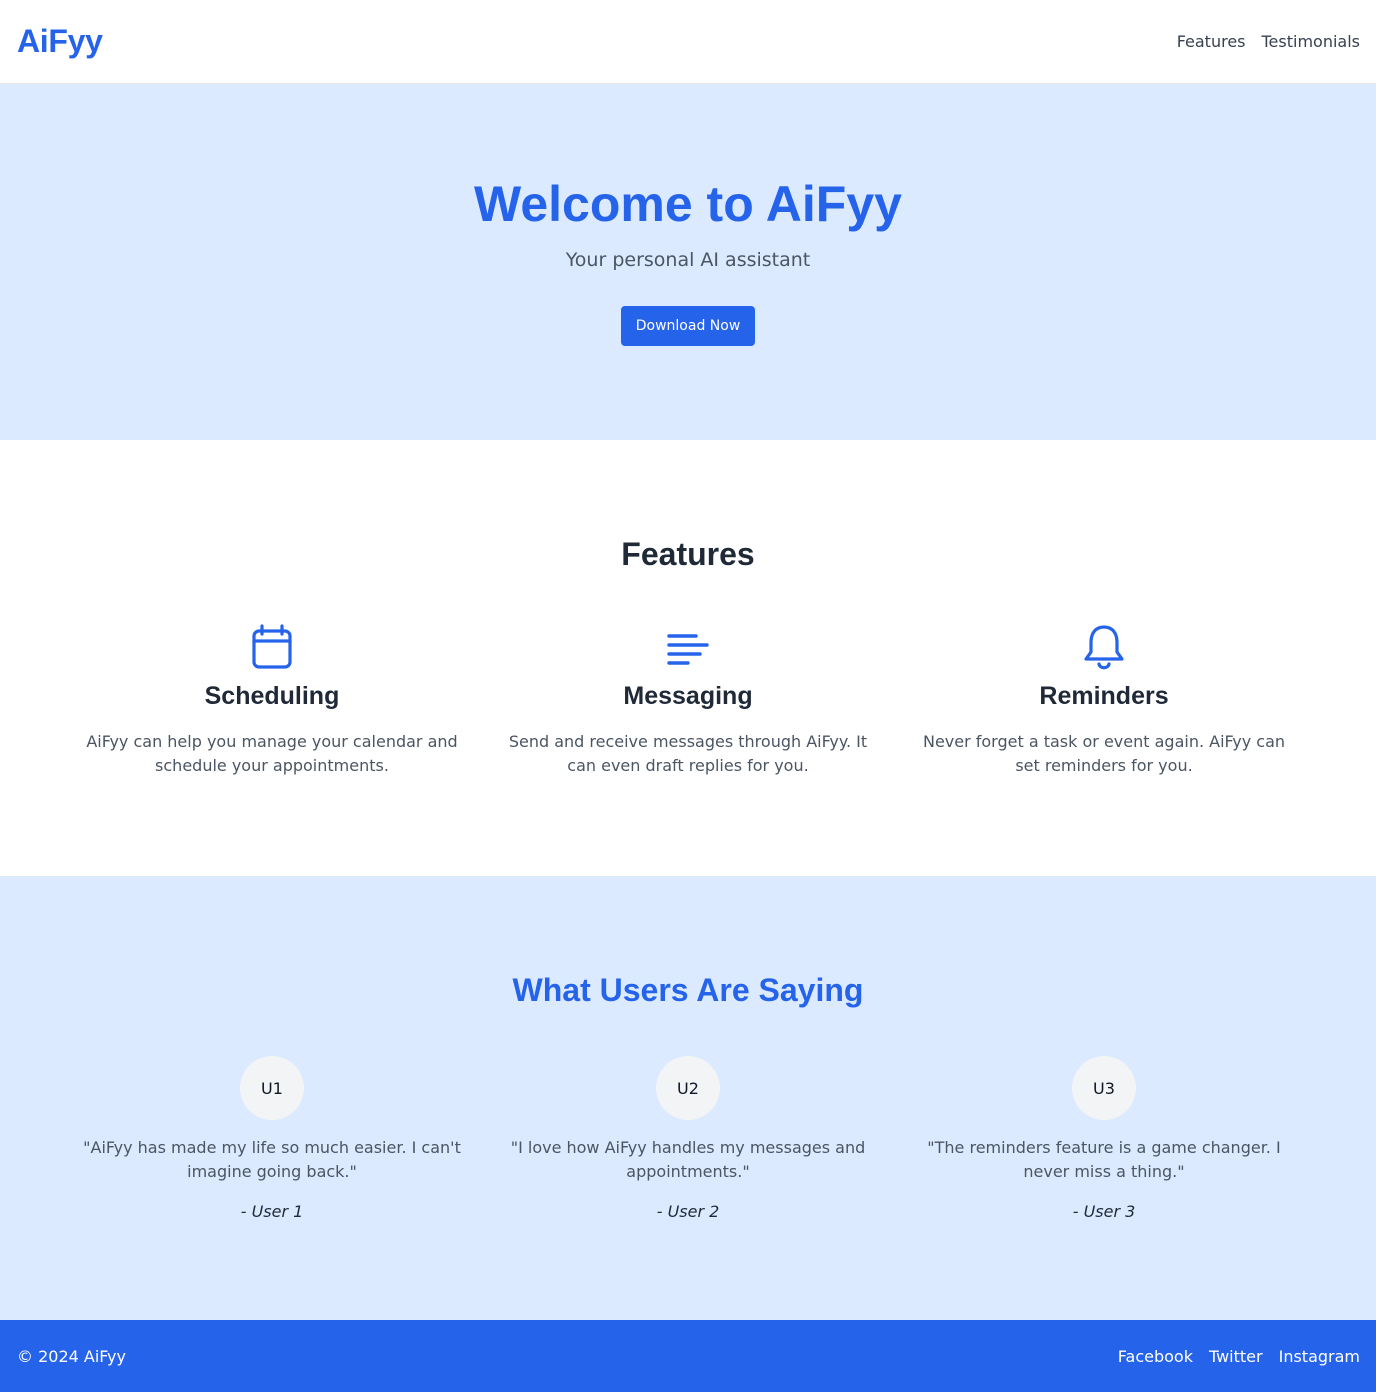 This screenshot has width=1376, height=1392. What do you see at coordinates (1104, 1211) in the screenshot?
I see `testimonial-author: - User 3` at bounding box center [1104, 1211].